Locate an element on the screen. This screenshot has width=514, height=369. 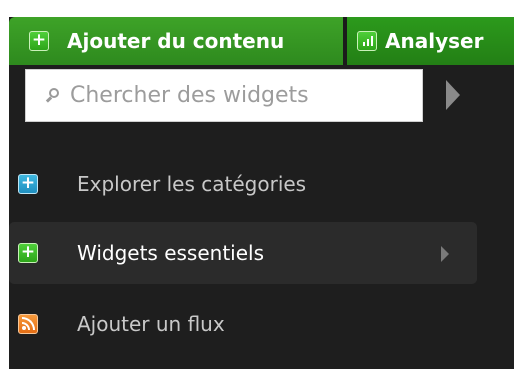
search-box is located at coordinates (224, 95).